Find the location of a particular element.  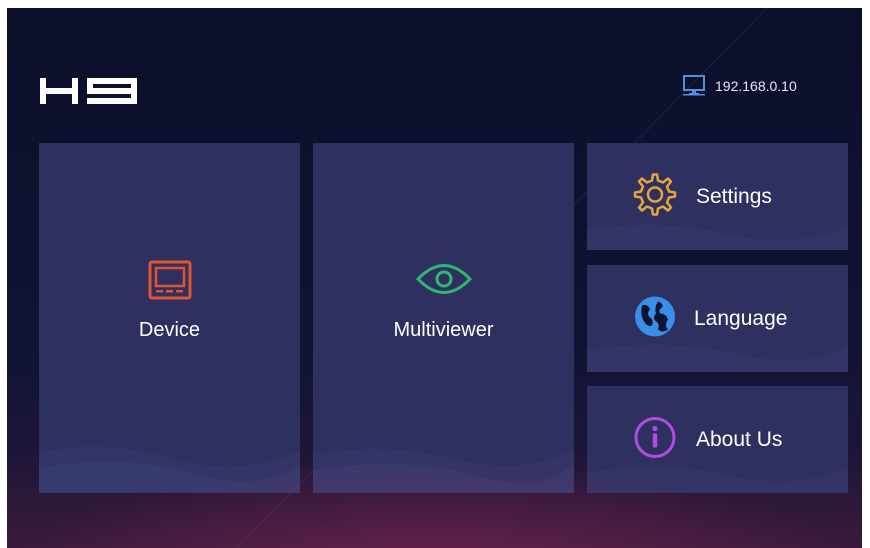

about-us-label: About Us is located at coordinates (739, 439).